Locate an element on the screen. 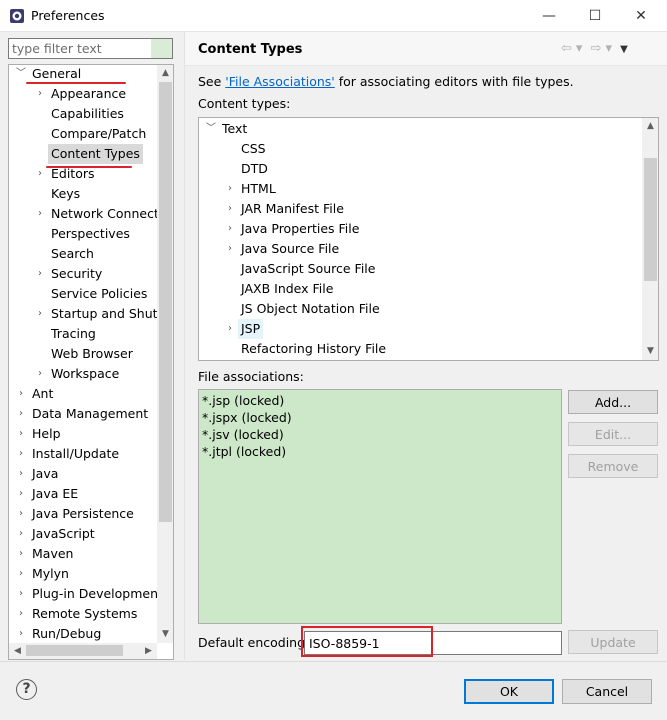 This screenshot has width=667, height=720. tree-item: Service Policies is located at coordinates (91, 294).